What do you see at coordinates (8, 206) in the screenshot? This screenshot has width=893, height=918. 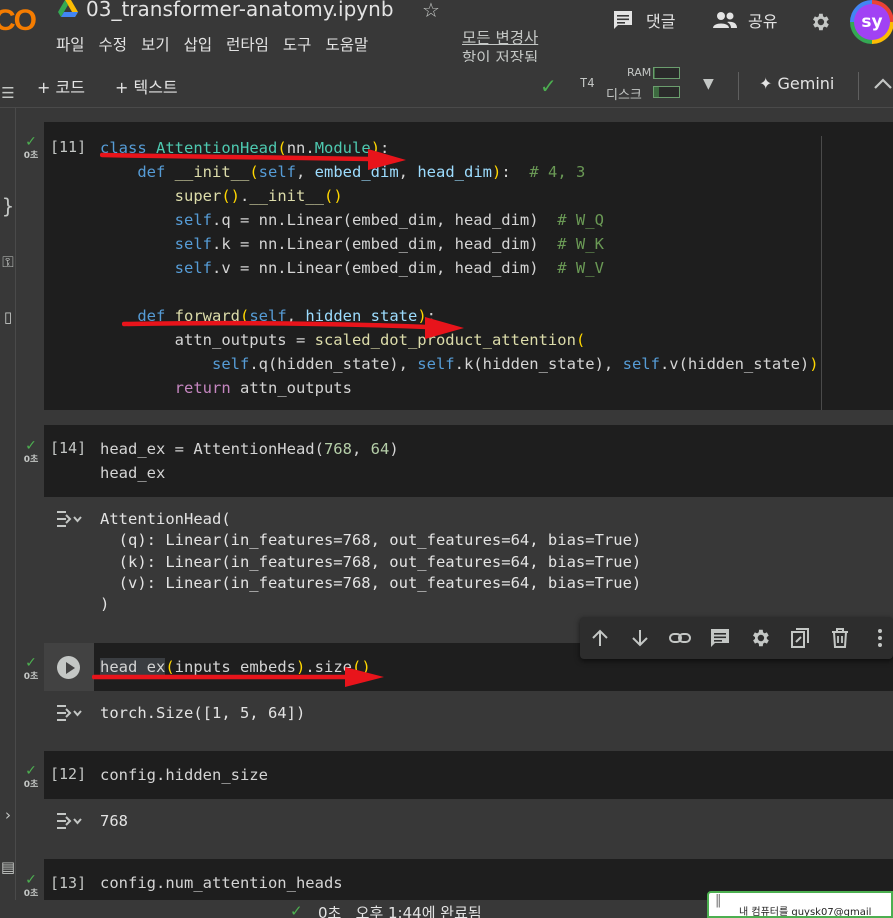 I see `code-snippets-icon: }` at bounding box center [8, 206].